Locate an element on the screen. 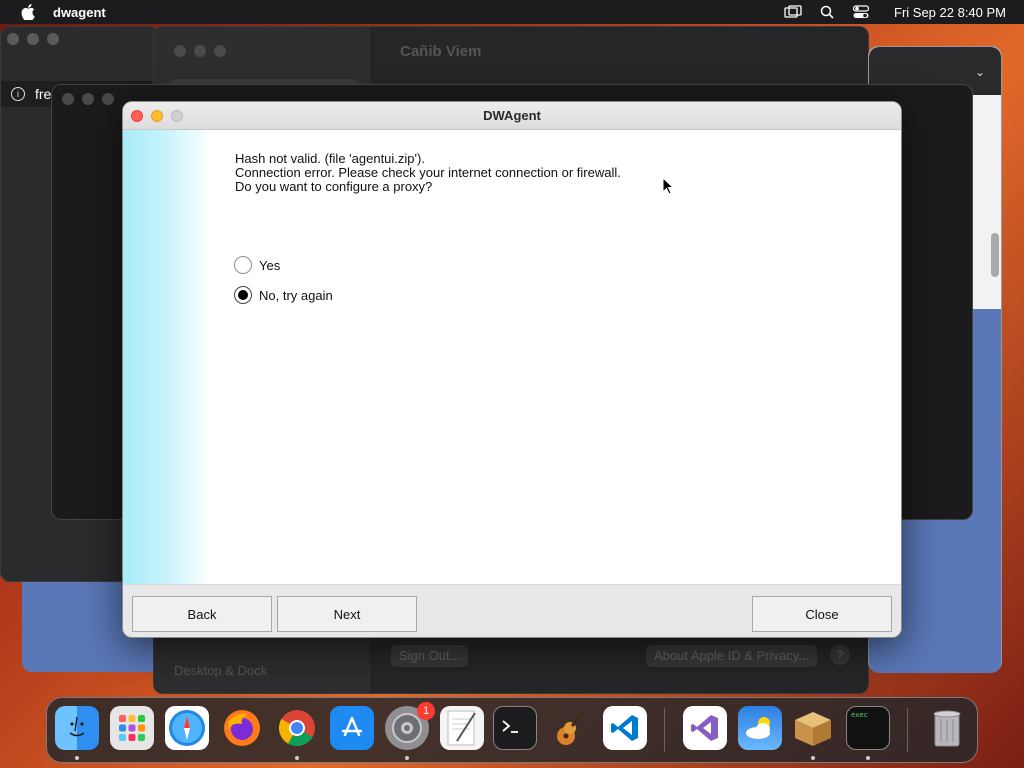  weather-icon is located at coordinates (760, 728).